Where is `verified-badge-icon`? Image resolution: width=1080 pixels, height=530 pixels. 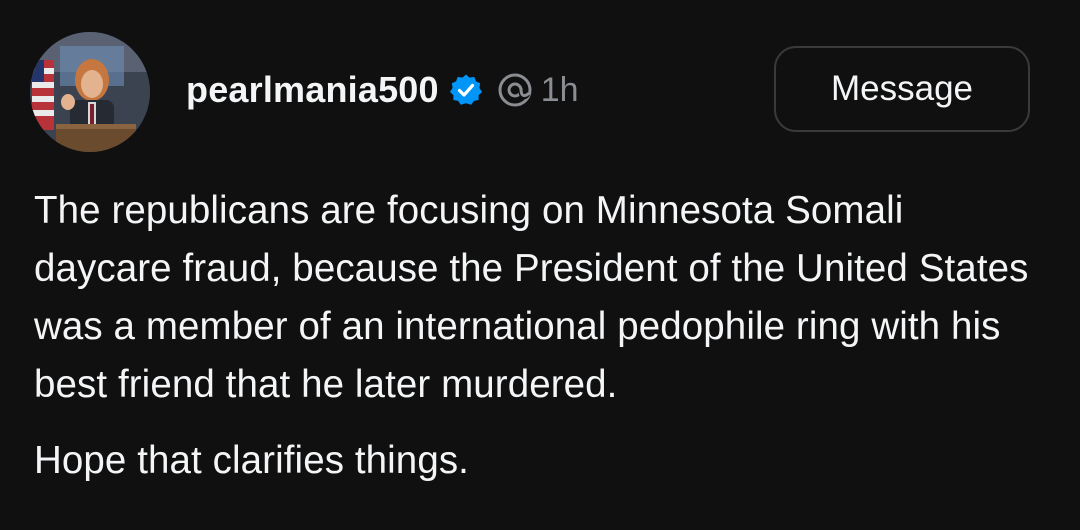 verified-badge-icon is located at coordinates (466, 90).